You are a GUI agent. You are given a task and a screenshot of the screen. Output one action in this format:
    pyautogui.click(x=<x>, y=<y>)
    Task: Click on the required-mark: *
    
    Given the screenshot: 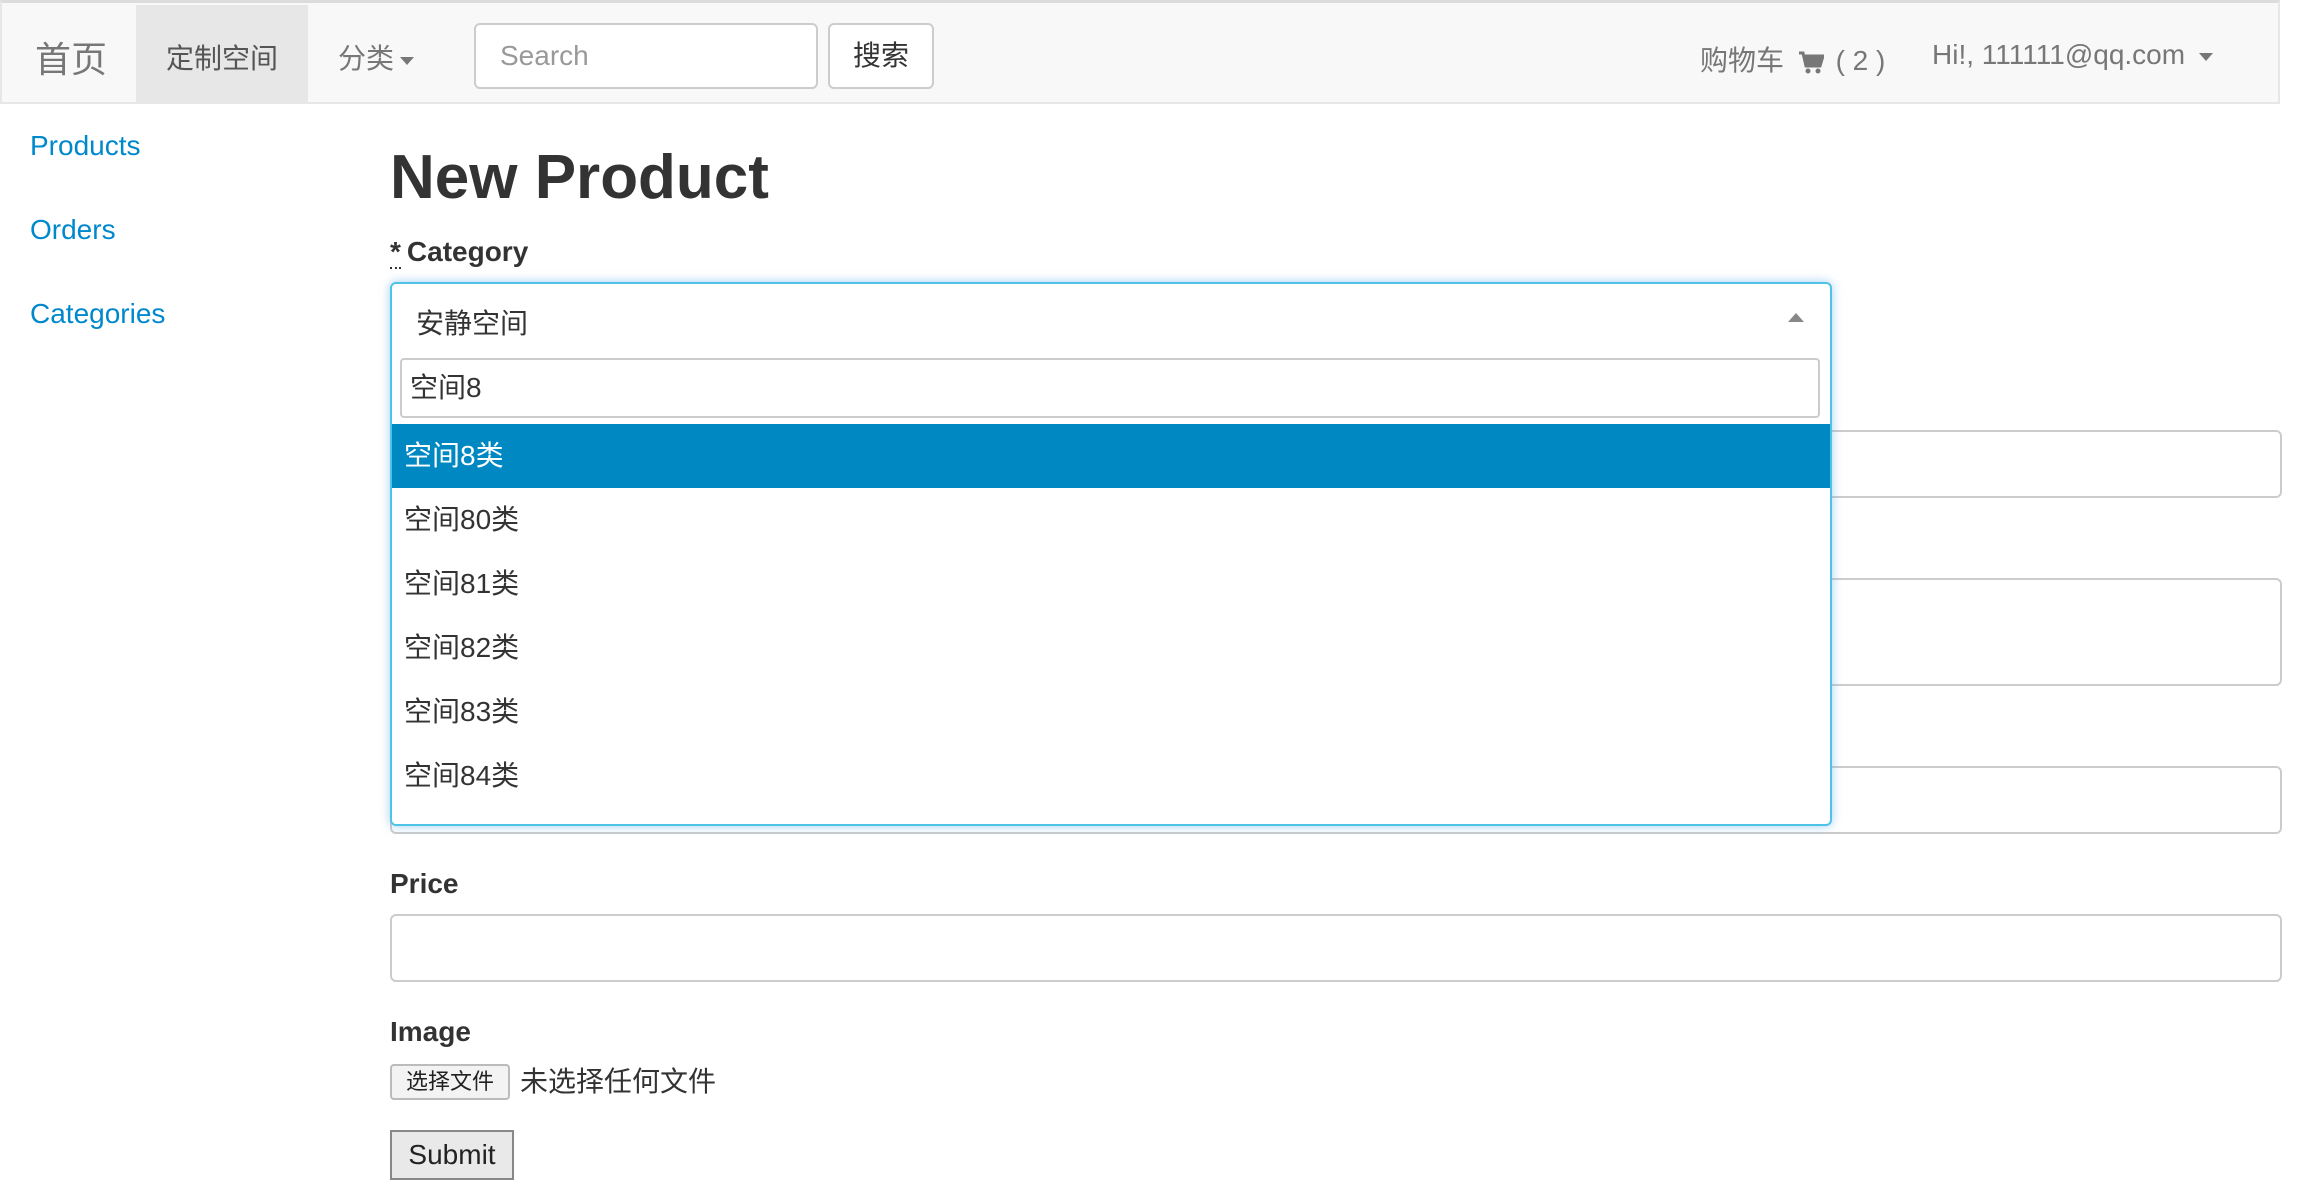 What is the action you would take?
    pyautogui.click(x=395, y=252)
    